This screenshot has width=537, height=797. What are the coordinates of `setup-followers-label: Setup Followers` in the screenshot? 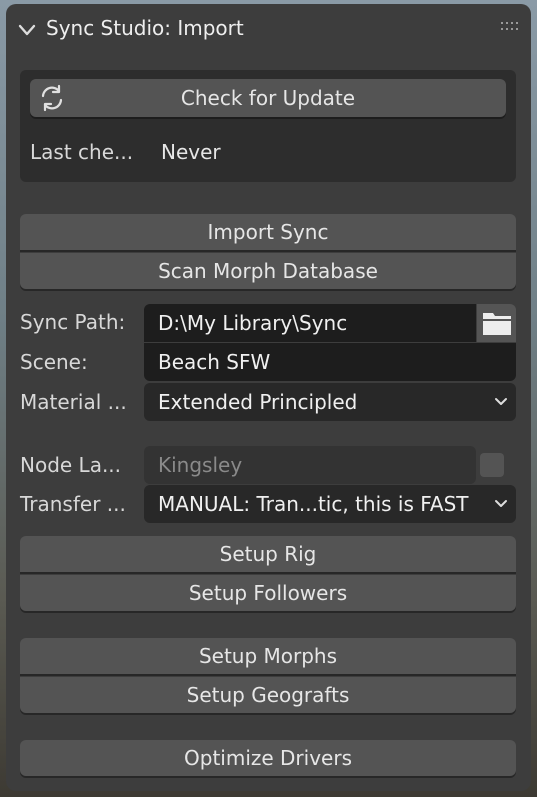 It's located at (268, 593).